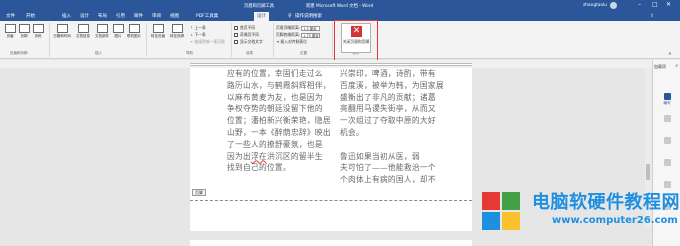  I want to click on minimize-icon: –, so click(639, 4).